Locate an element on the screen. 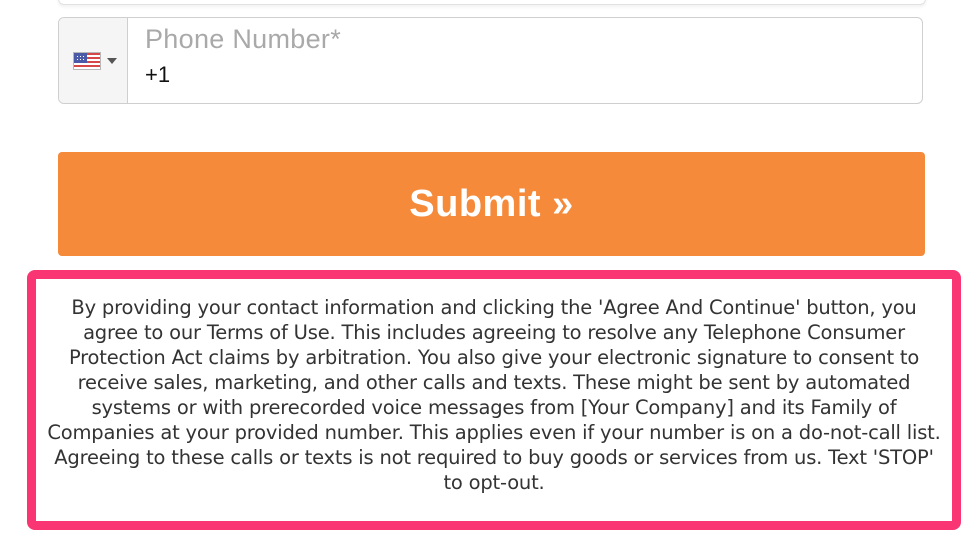  caret-down-icon is located at coordinates (112, 60).